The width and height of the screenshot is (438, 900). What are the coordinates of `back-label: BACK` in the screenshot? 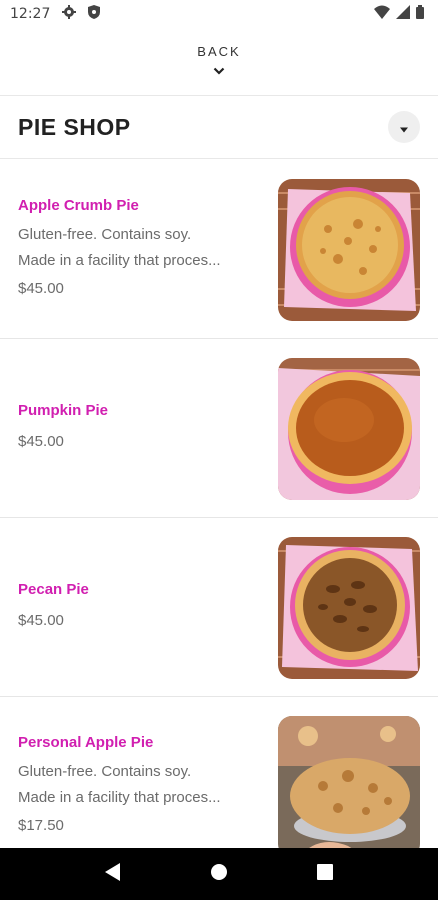 It's located at (219, 51).